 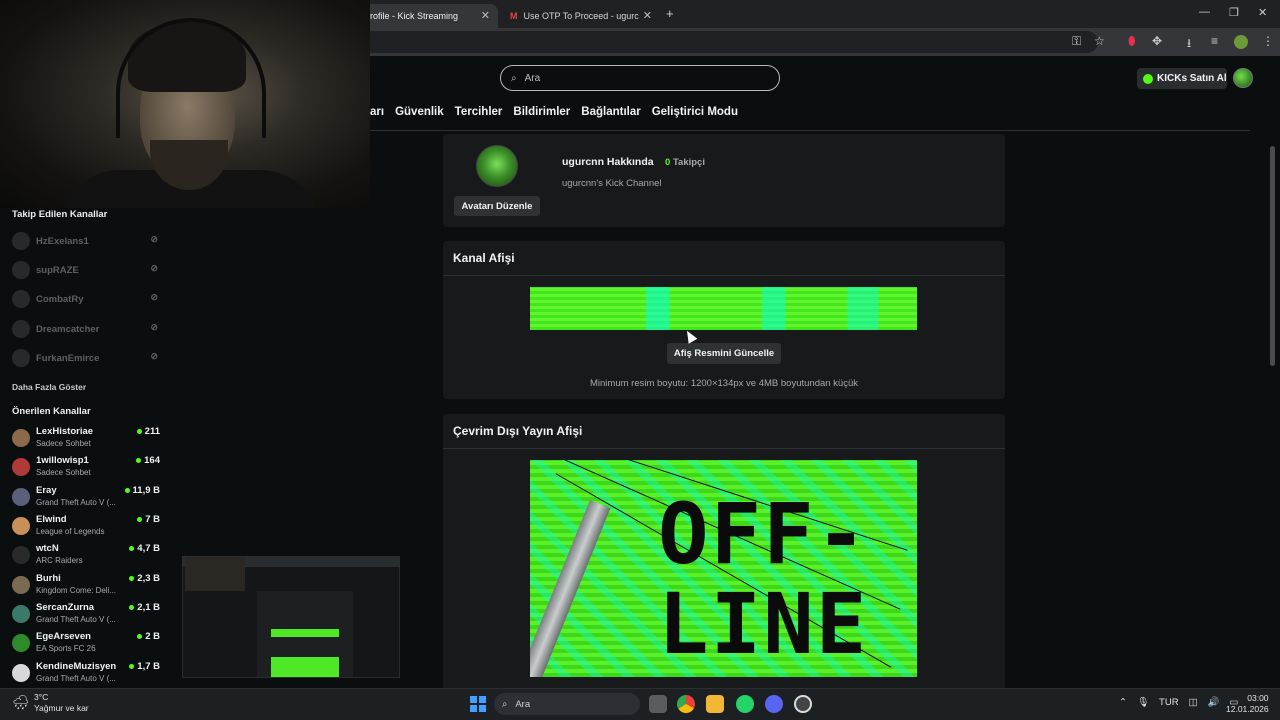 I want to click on tab-partial: arı, so click(x=377, y=114).